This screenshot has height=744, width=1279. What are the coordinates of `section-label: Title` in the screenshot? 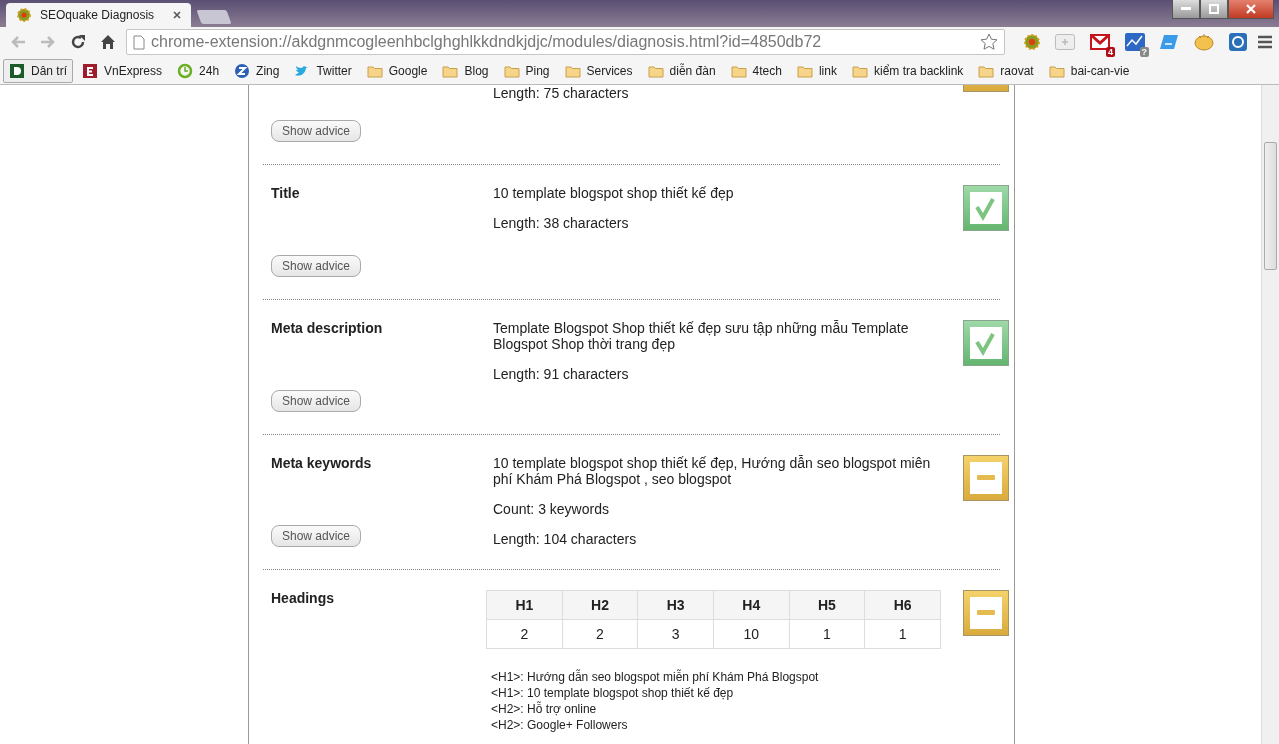 It's located at (285, 193).